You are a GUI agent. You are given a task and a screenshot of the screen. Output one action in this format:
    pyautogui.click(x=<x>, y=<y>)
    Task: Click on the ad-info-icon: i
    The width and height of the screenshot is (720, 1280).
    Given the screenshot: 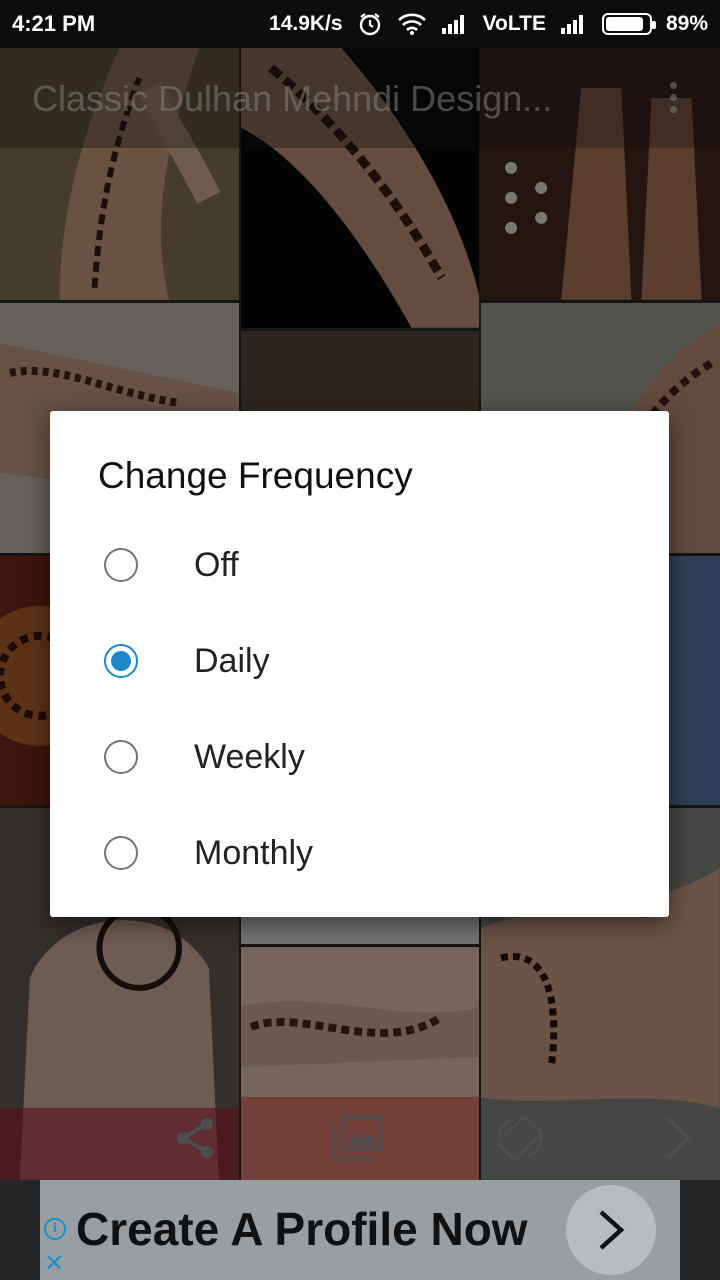 What is the action you would take?
    pyautogui.click(x=55, y=1229)
    